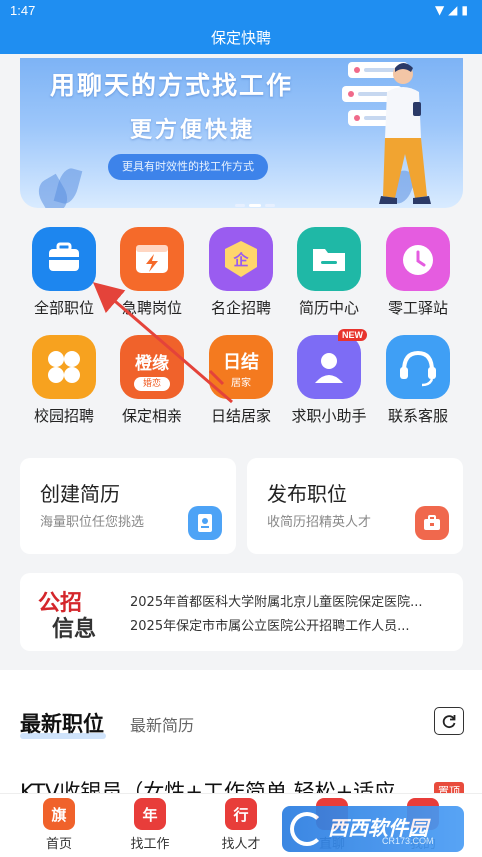 The width and height of the screenshot is (482, 857). I want to click on new-badge: NEW, so click(352, 335).